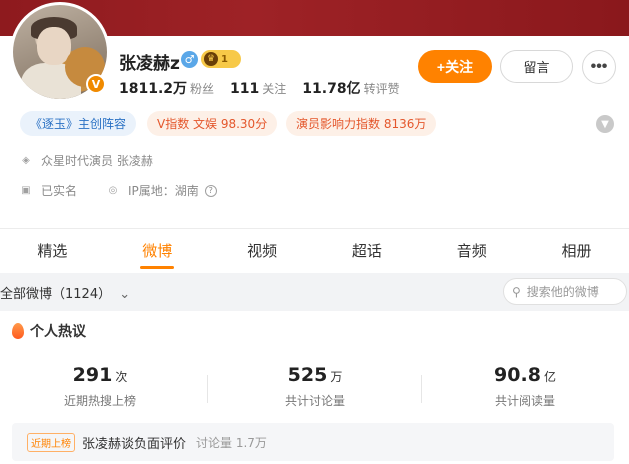  I want to click on filter-dropdown: 全部微博（1124） ⌄, so click(65, 292).